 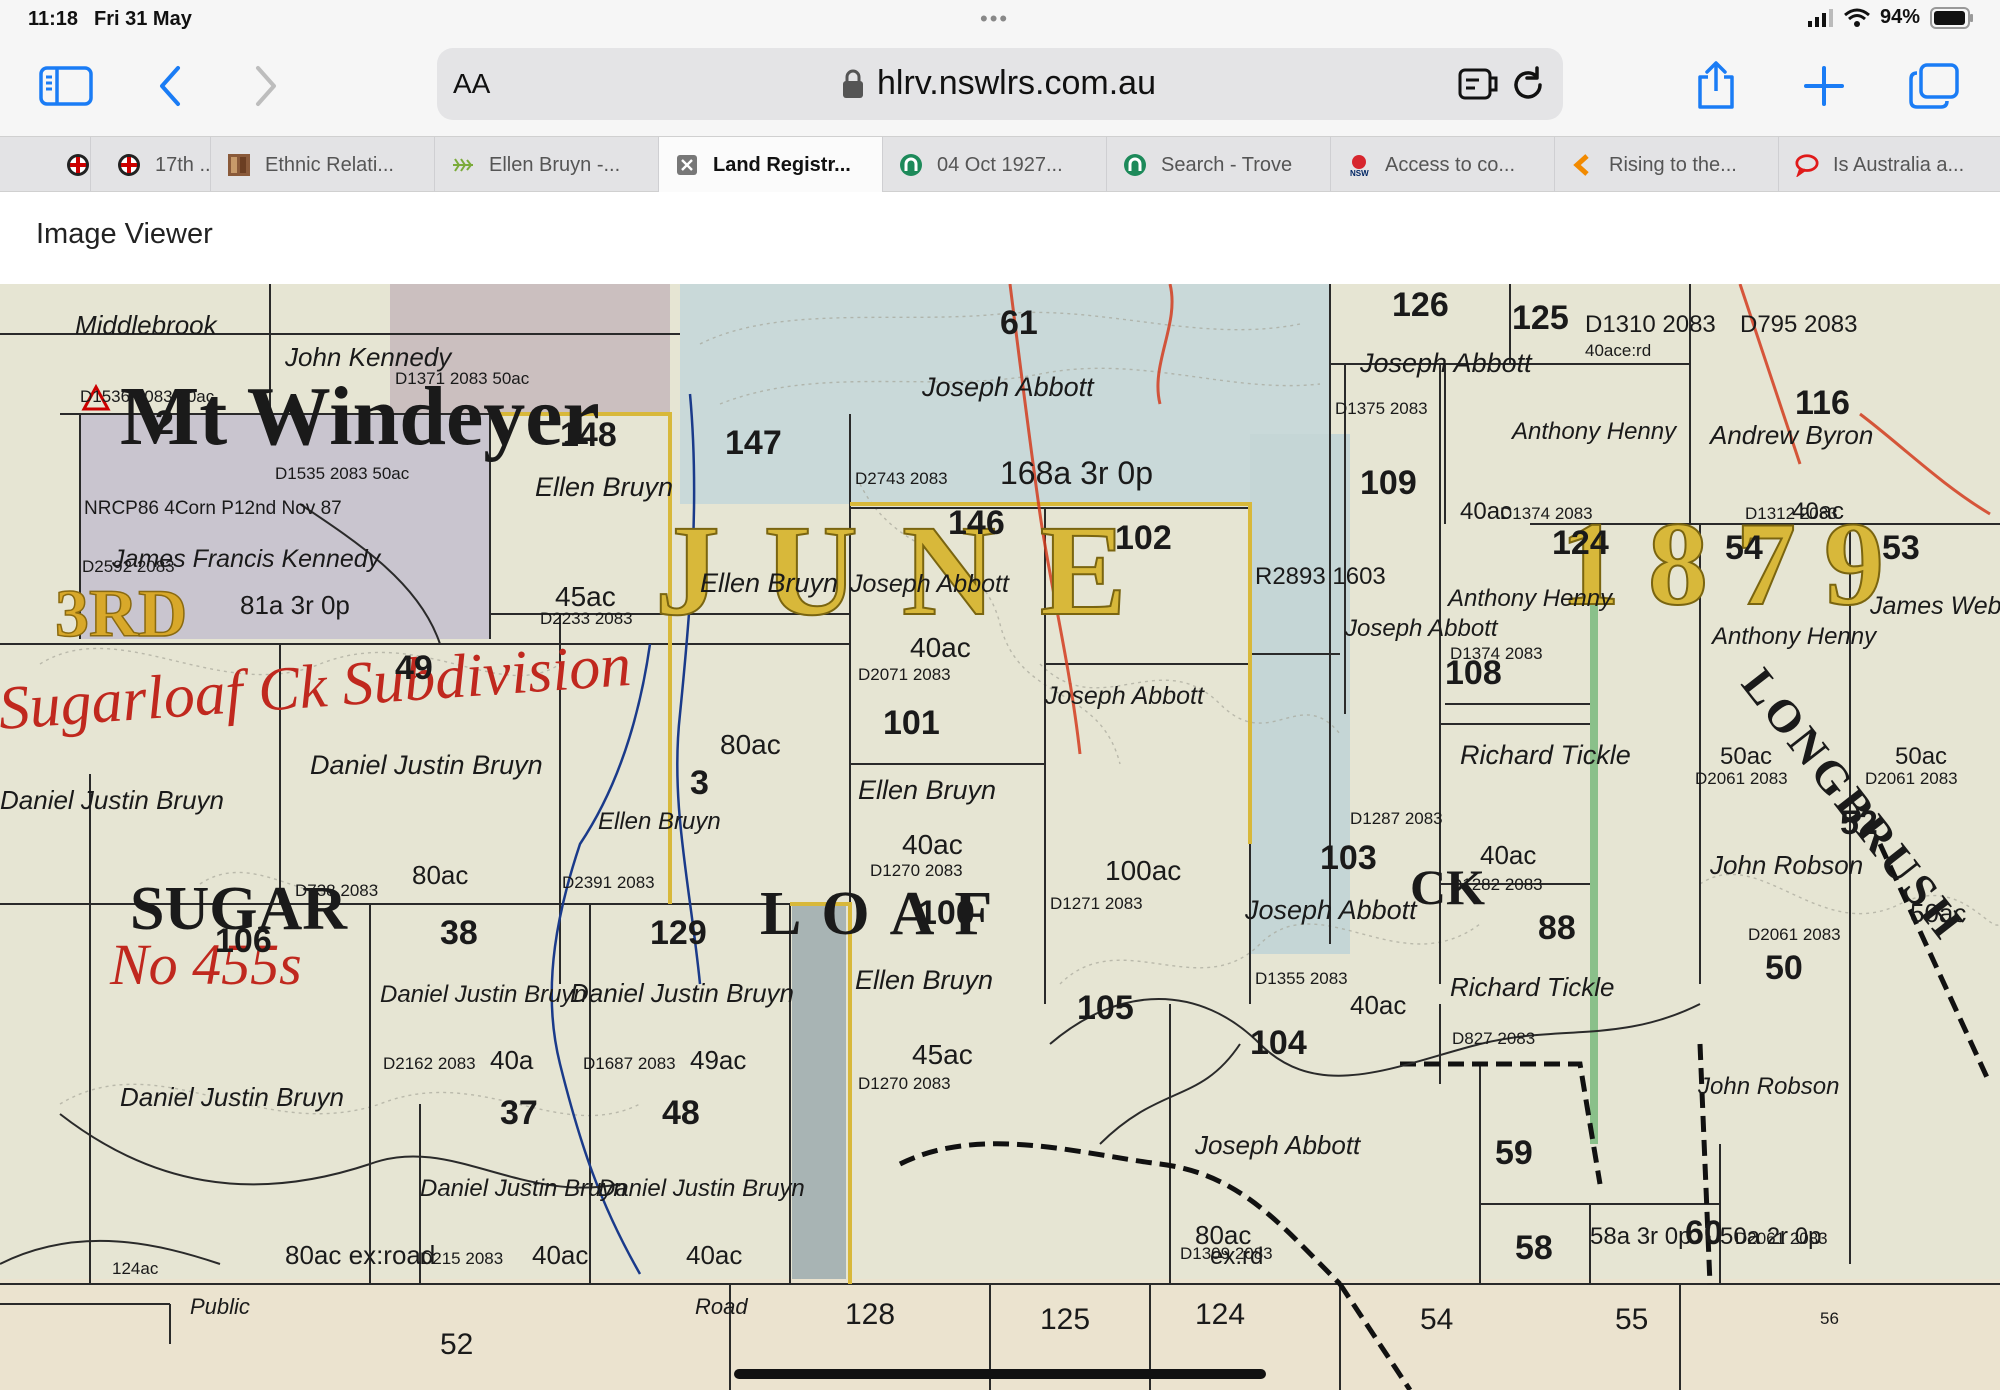 What do you see at coordinates (1016, 83) in the screenshot?
I see `url-host: hlrv.nswlrs.com.au` at bounding box center [1016, 83].